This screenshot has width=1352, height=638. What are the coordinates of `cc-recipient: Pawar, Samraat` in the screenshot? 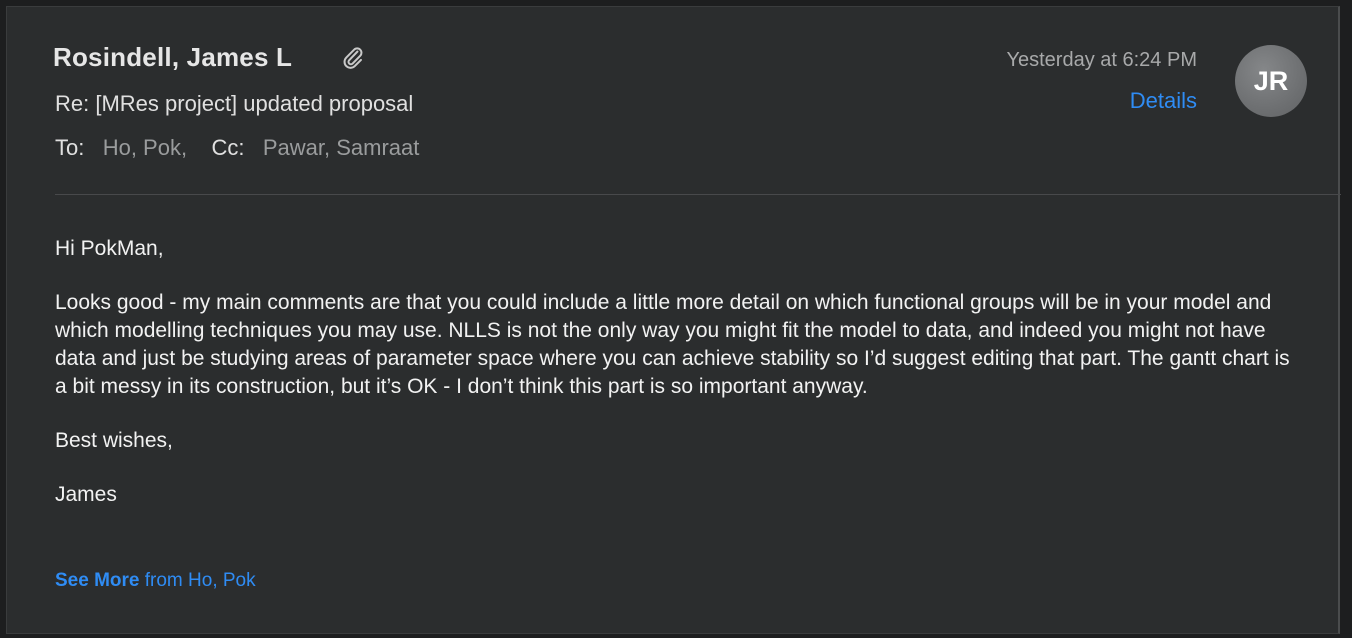 It's located at (341, 147).